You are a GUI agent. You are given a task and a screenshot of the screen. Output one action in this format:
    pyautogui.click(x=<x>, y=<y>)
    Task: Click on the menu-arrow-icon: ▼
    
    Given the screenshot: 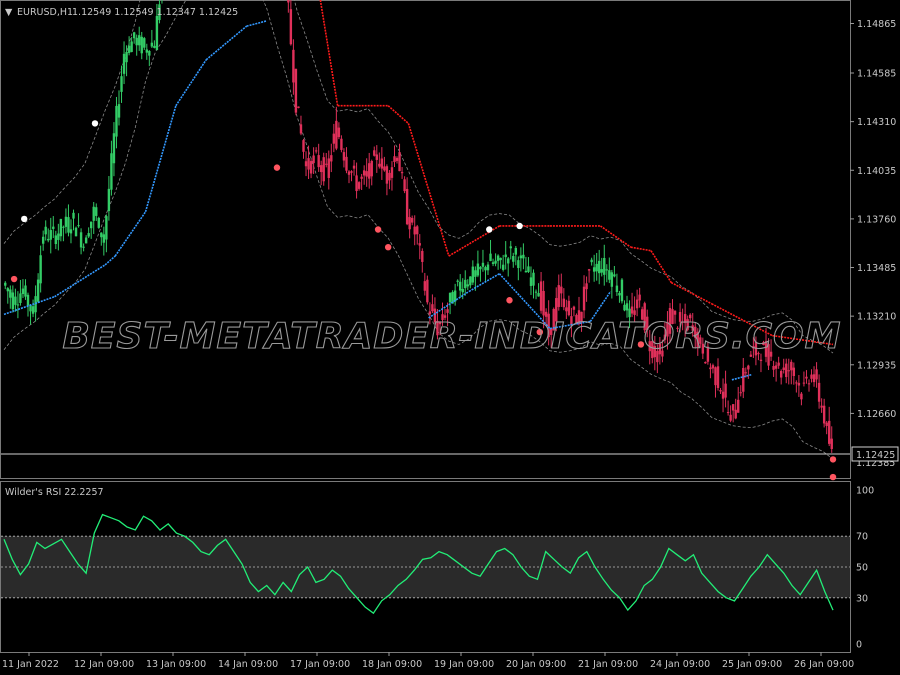 What is the action you would take?
    pyautogui.click(x=9, y=12)
    